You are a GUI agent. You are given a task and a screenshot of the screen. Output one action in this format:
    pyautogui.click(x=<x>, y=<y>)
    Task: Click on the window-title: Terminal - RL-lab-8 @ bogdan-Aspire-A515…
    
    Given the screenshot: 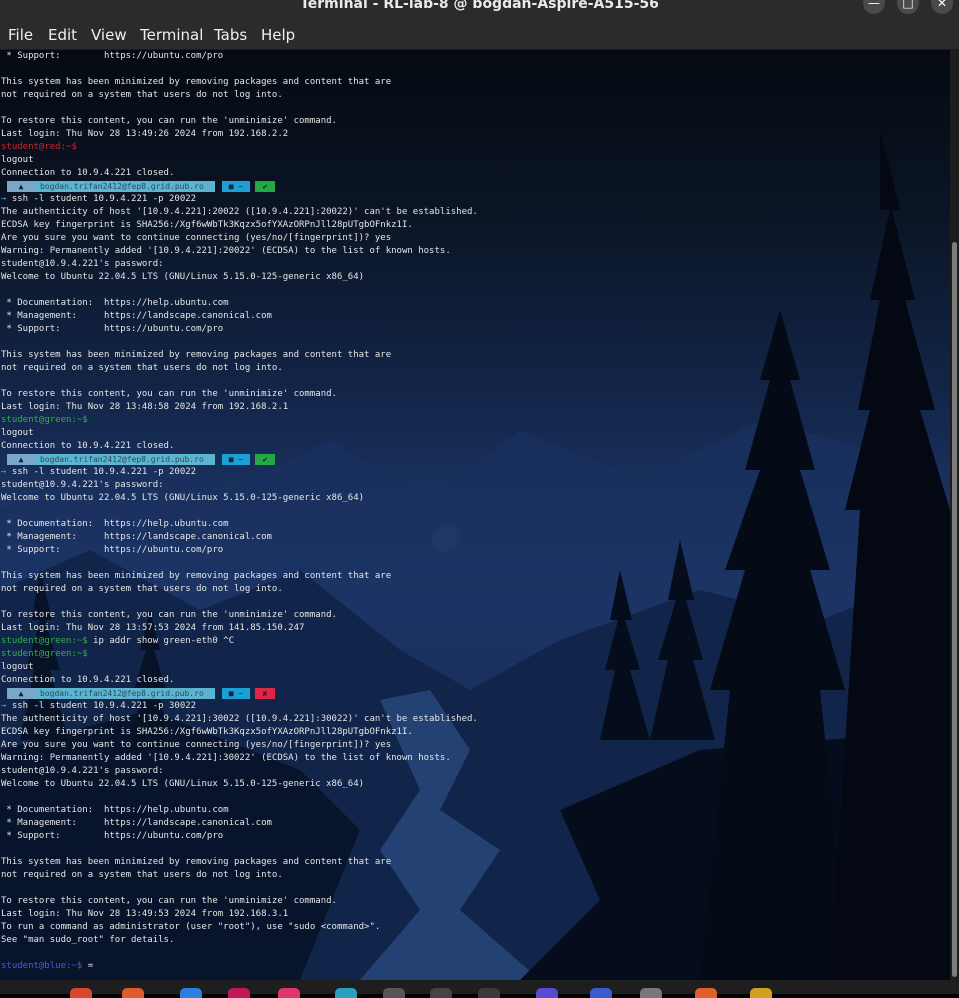 What is the action you would take?
    pyautogui.click(x=479, y=6)
    